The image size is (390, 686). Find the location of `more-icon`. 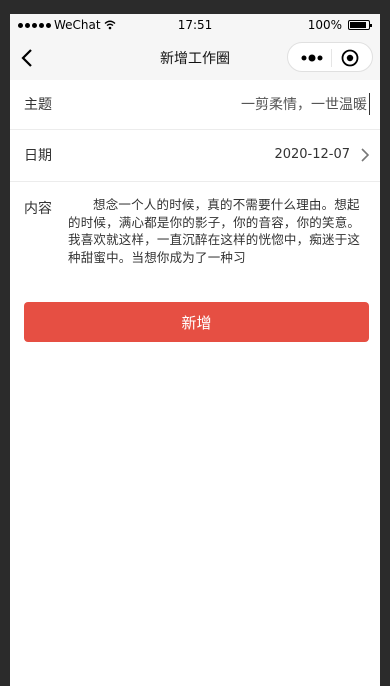

more-icon is located at coordinates (312, 58).